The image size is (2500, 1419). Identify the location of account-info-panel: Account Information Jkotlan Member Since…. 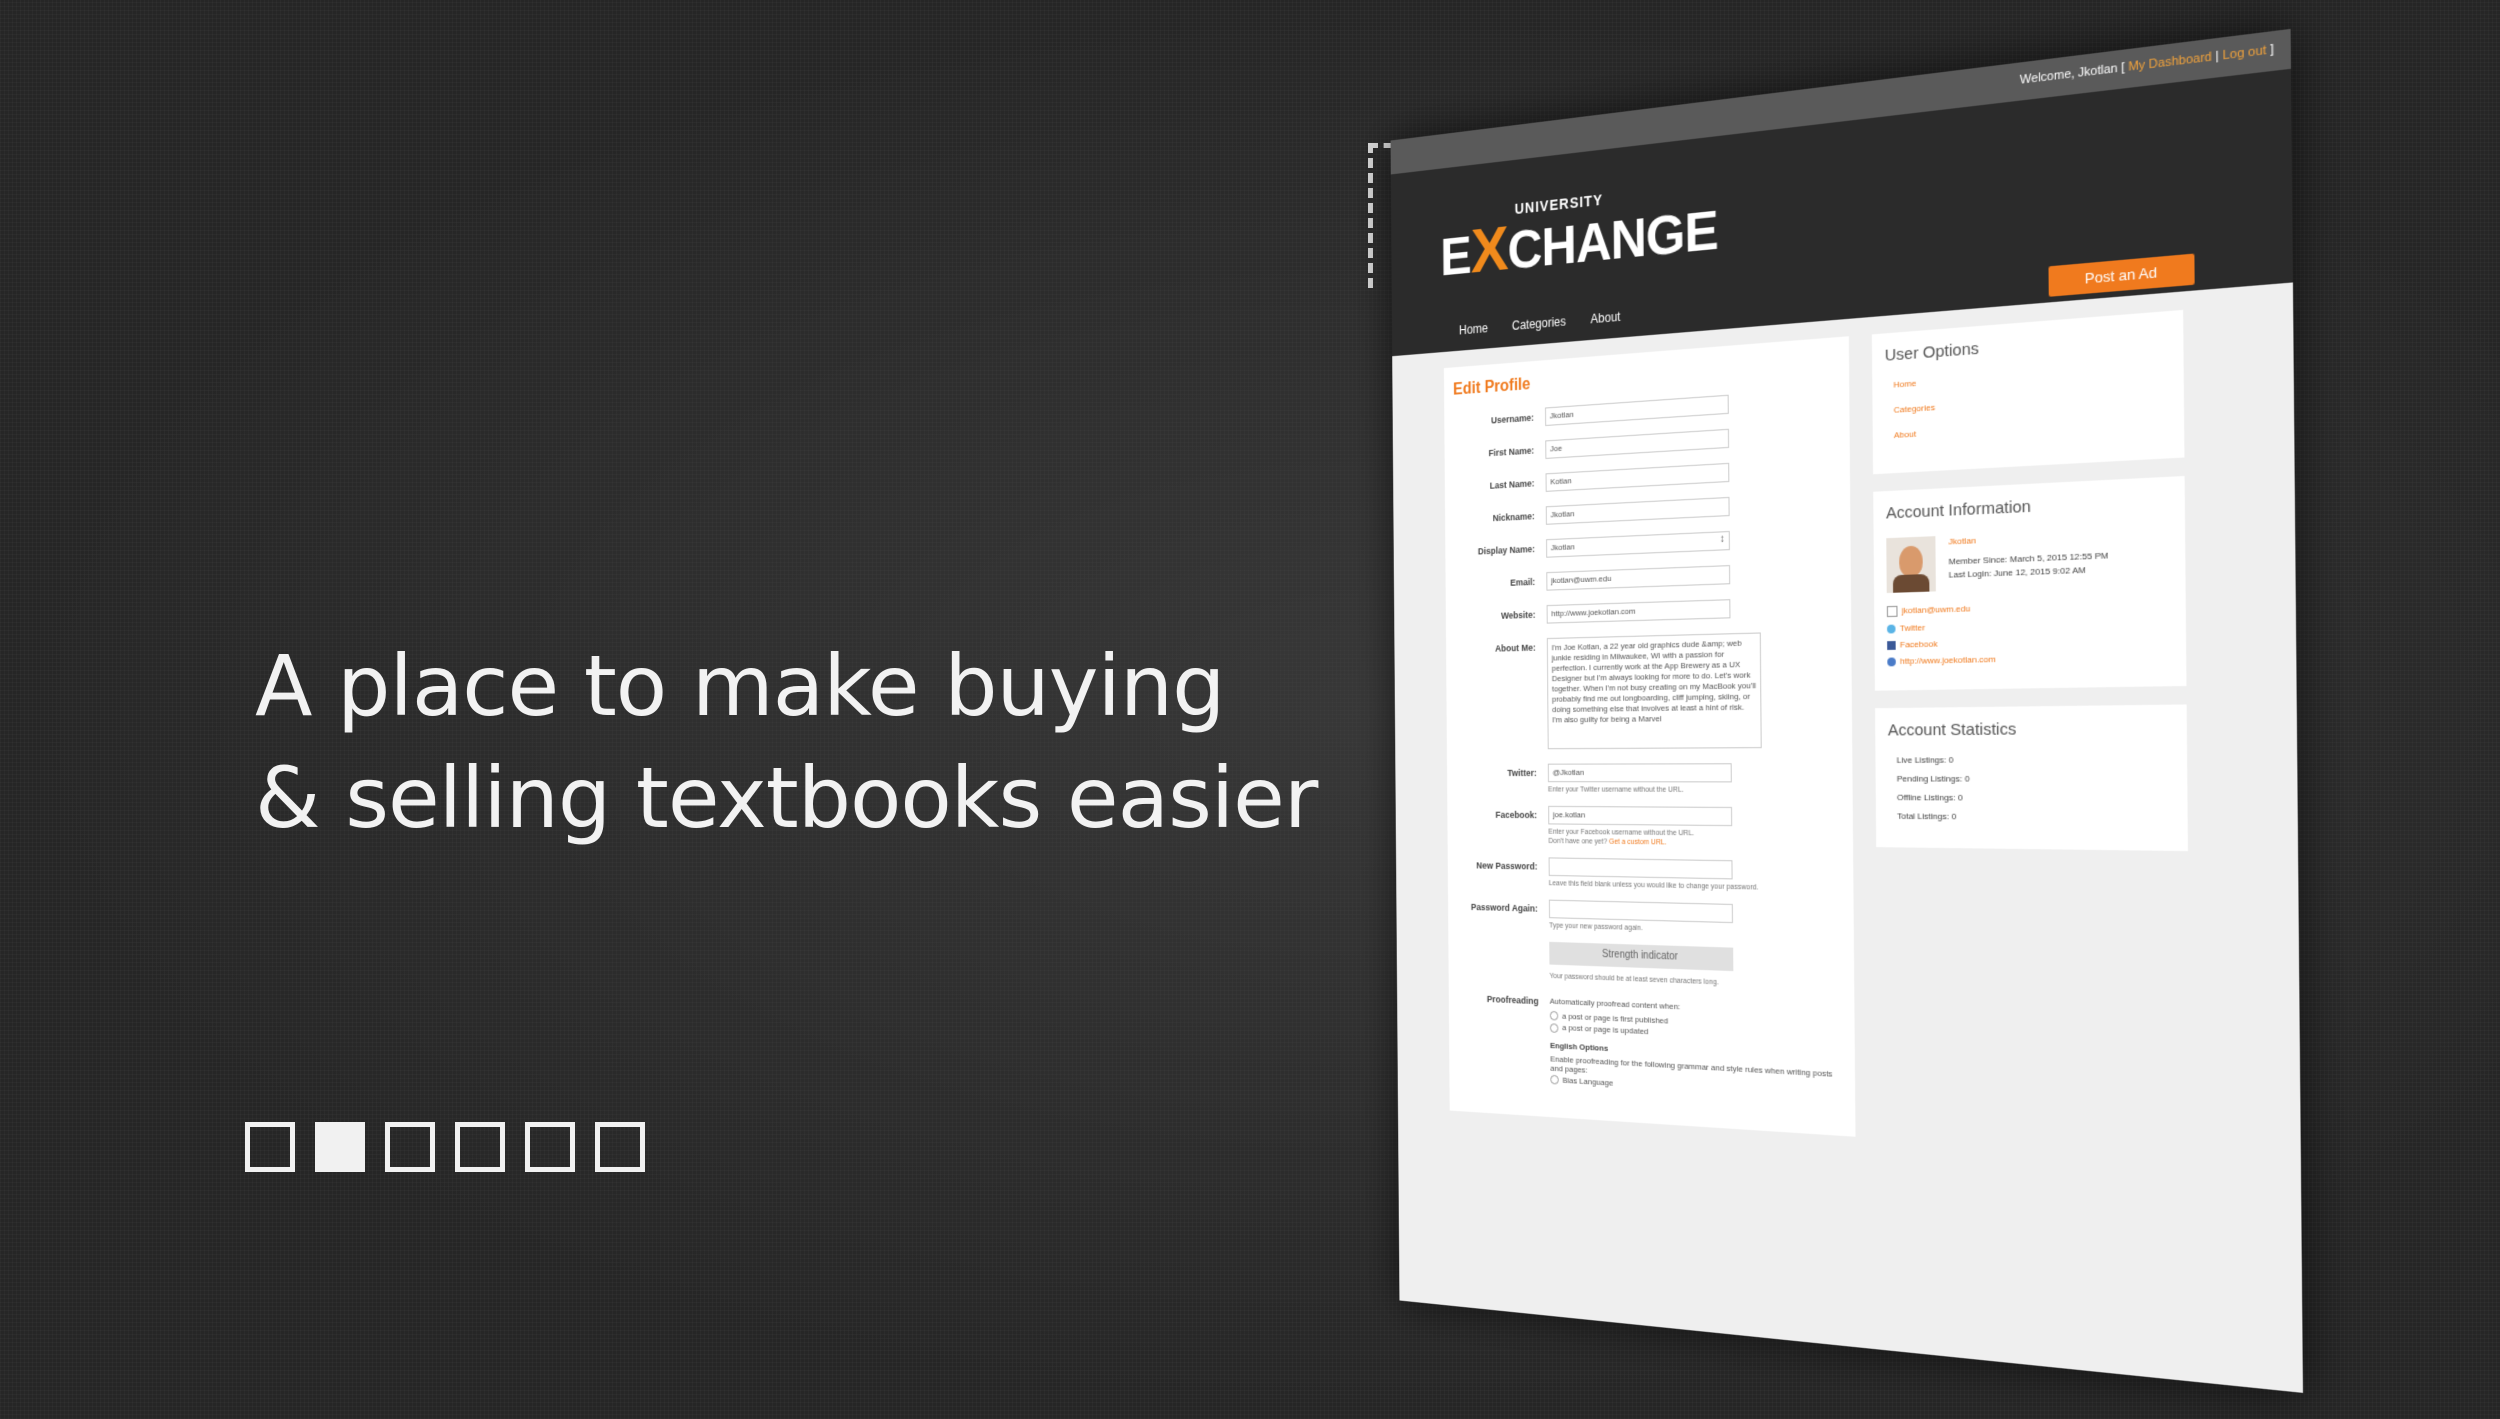
(2030, 583).